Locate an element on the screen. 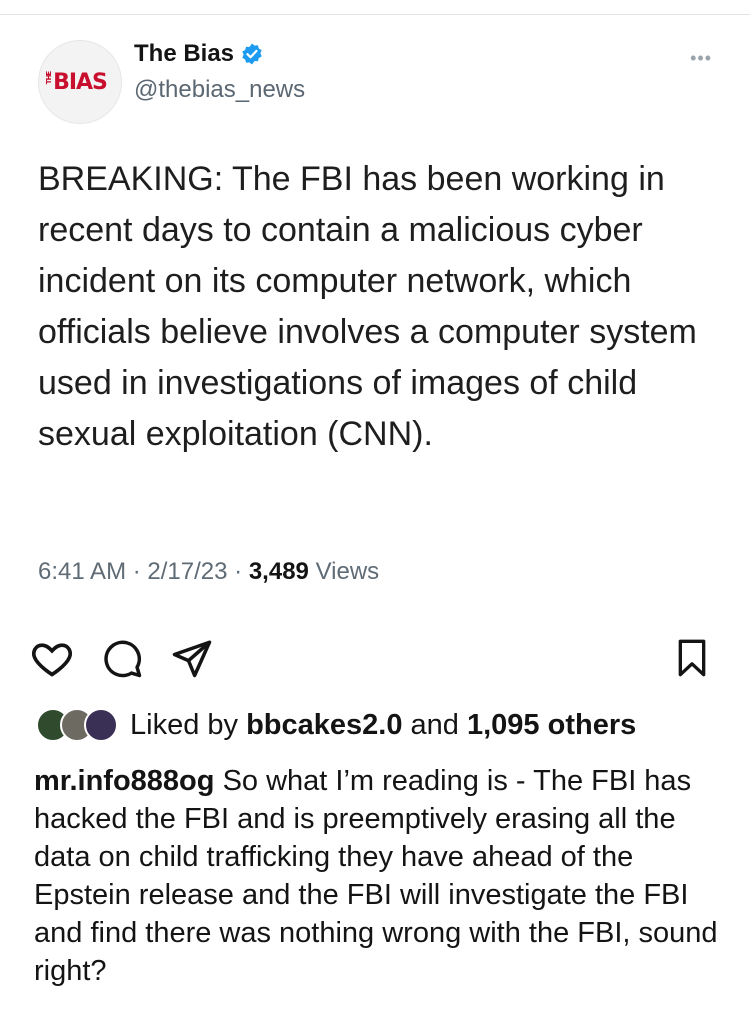 The height and width of the screenshot is (1010, 750). tweet-avatar: THE BIAS is located at coordinates (80, 82).